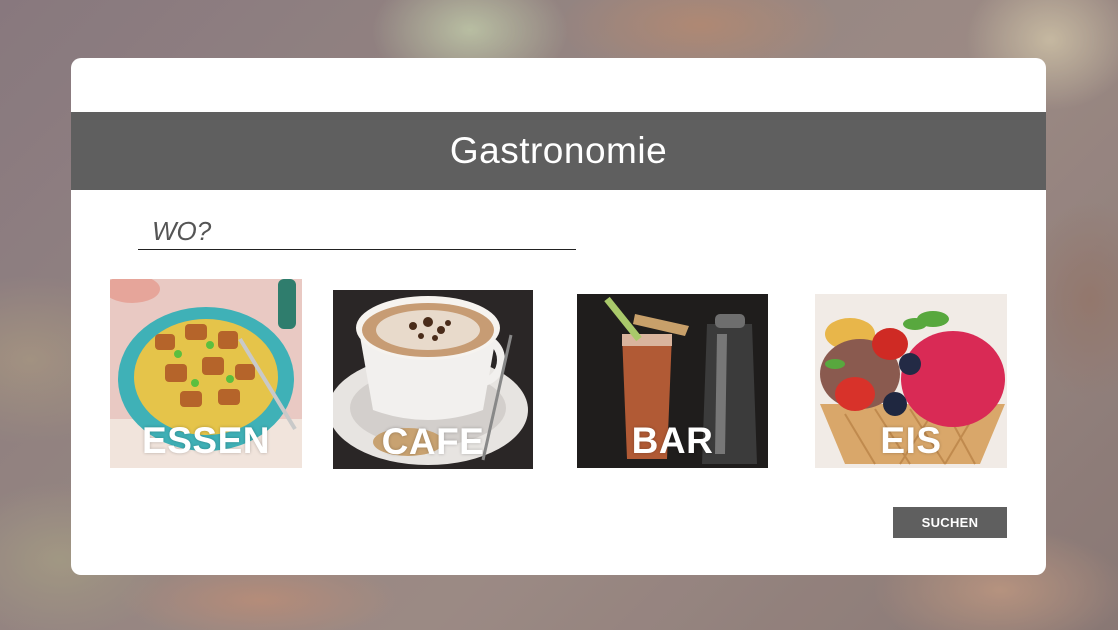 This screenshot has width=1118, height=630. What do you see at coordinates (672, 381) in the screenshot?
I see `category-bar: BAR` at bounding box center [672, 381].